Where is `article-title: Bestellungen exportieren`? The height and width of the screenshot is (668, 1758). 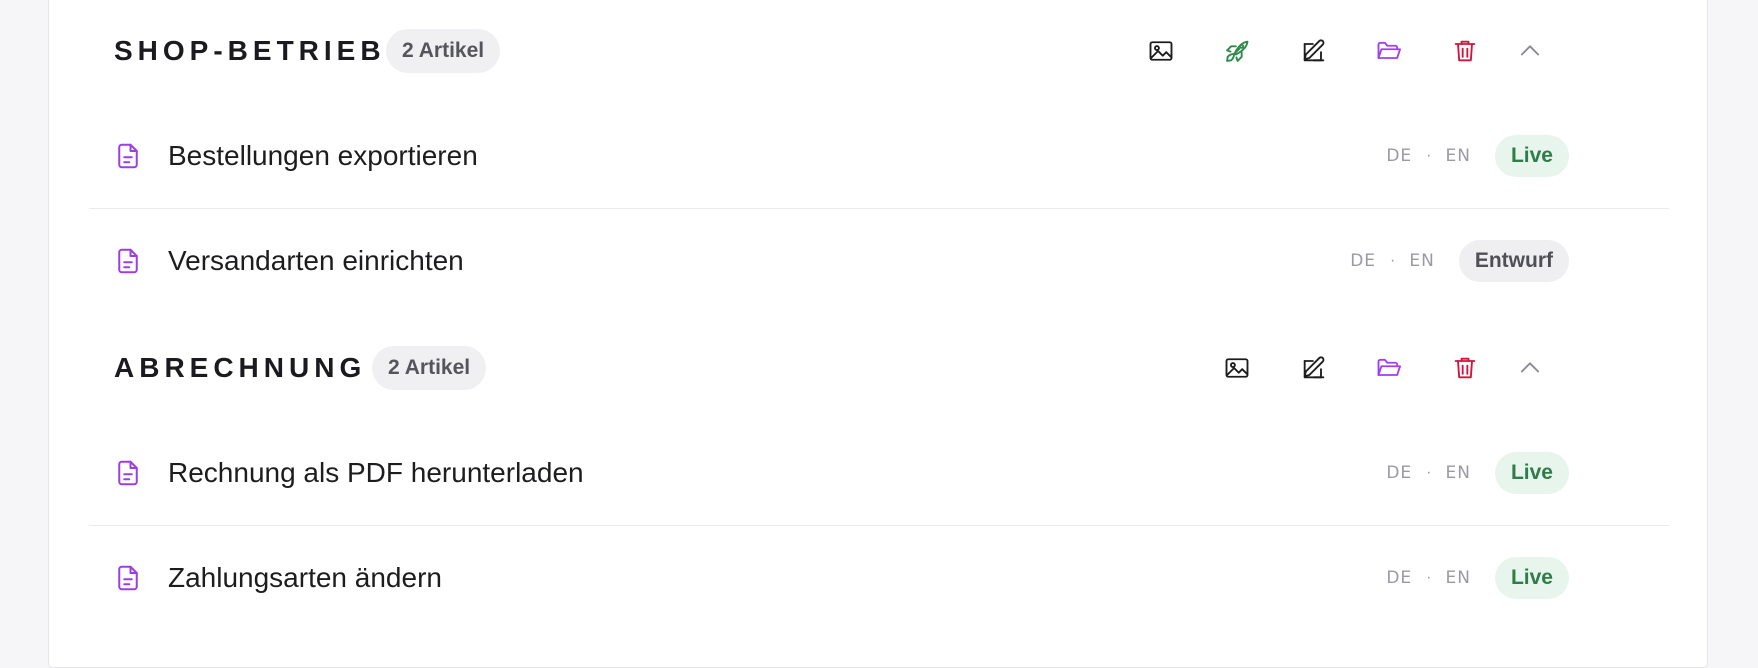
article-title: Bestellungen exportieren is located at coordinates (323, 156).